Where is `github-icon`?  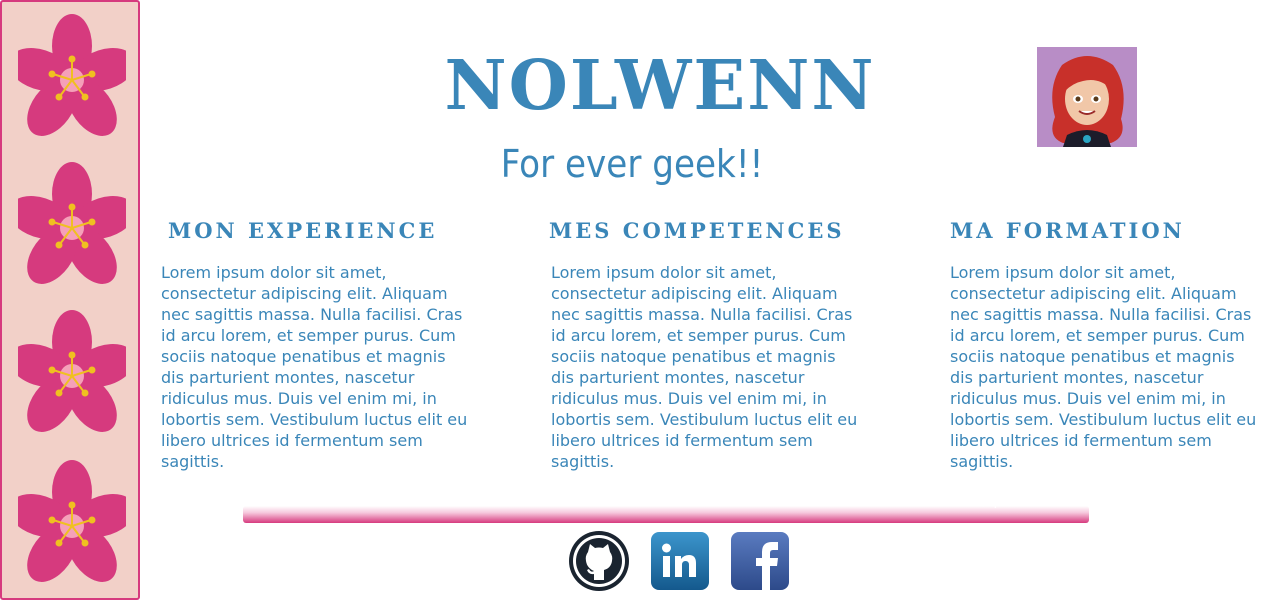 github-icon is located at coordinates (599, 561).